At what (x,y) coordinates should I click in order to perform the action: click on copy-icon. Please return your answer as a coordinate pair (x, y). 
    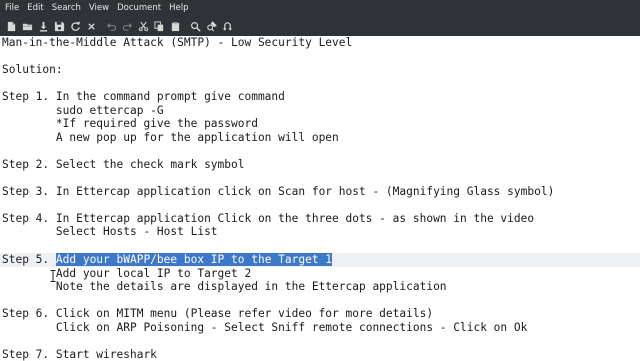
    Looking at the image, I should click on (159, 26).